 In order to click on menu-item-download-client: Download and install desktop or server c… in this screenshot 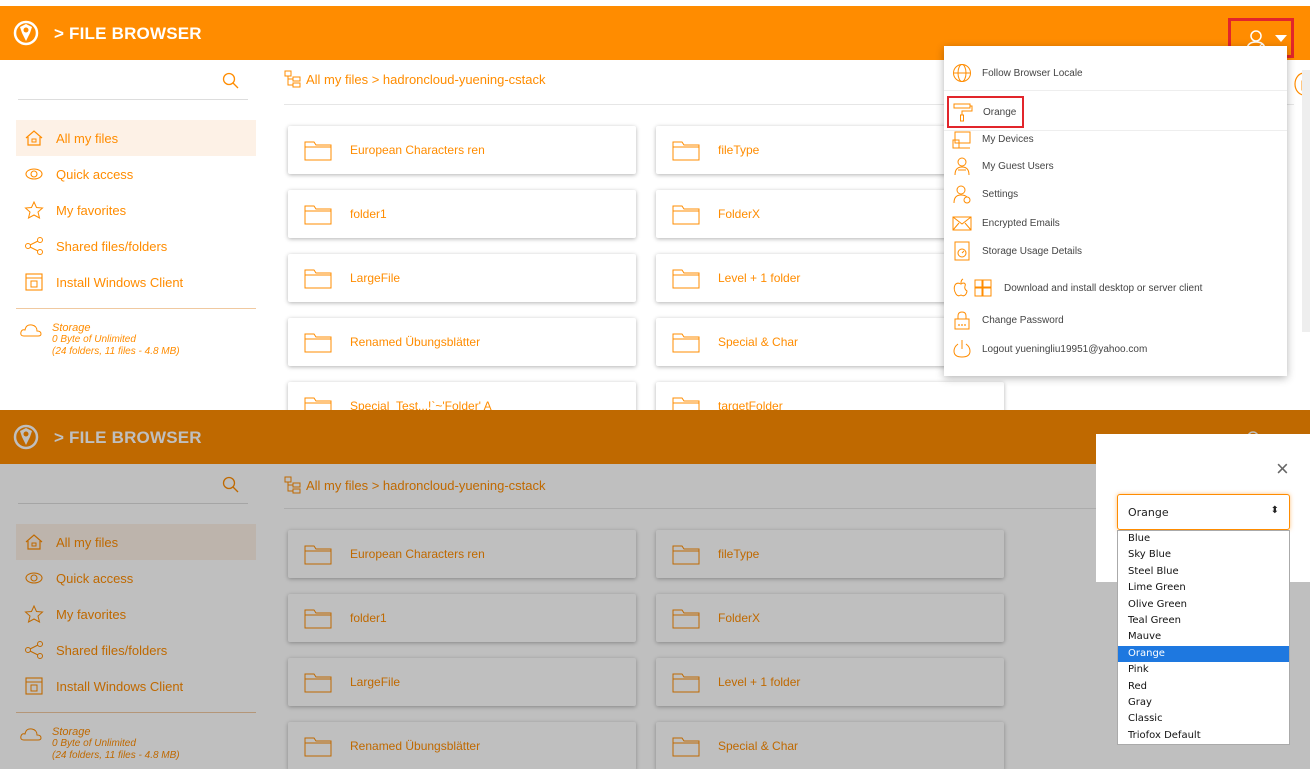, I will do `click(1077, 288)`.